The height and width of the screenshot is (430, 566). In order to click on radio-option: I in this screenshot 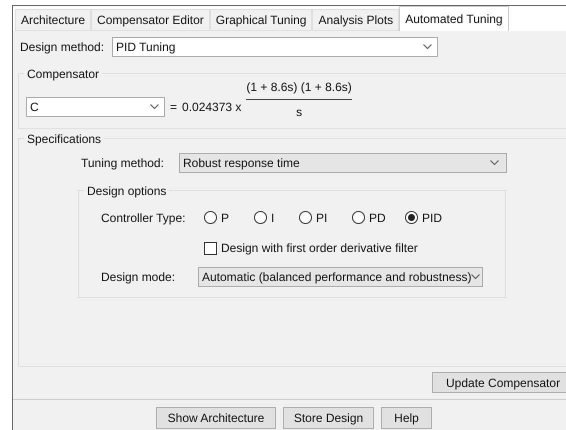, I will do `click(276, 217)`.